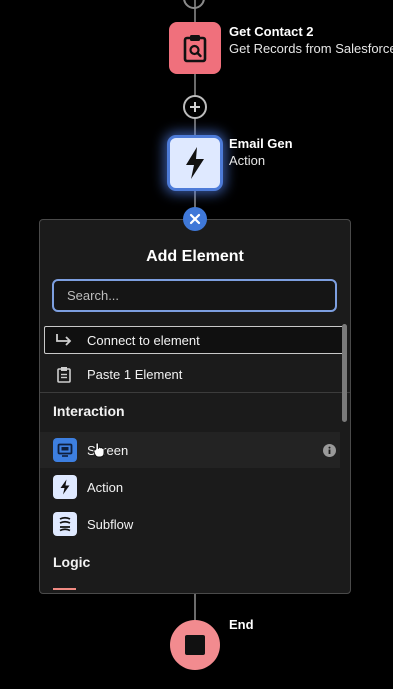  What do you see at coordinates (261, 143) in the screenshot?
I see `node-title: Email Gen` at bounding box center [261, 143].